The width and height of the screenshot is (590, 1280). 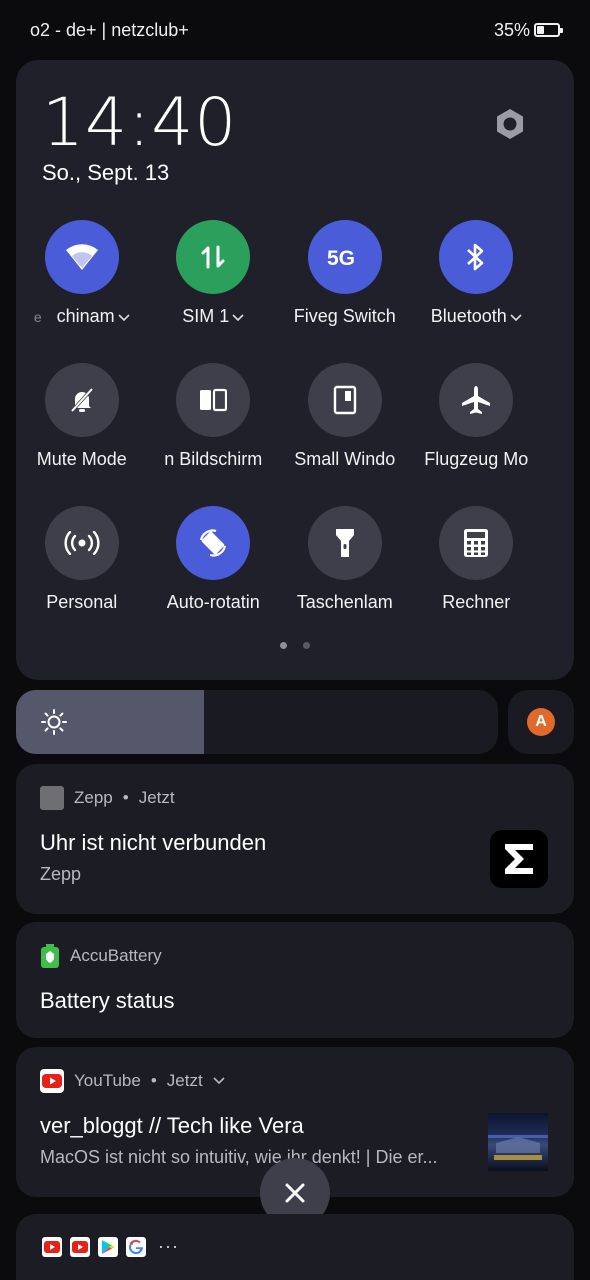 I want to click on carrier-label: o2 - de+ | netzclub+, so click(x=109, y=29).